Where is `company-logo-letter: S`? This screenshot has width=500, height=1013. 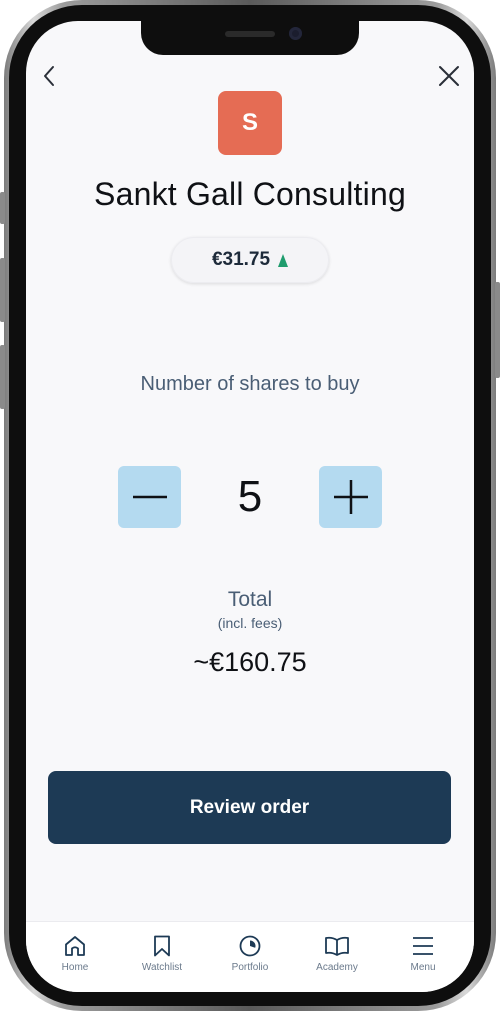
company-logo-letter: S is located at coordinates (249, 122).